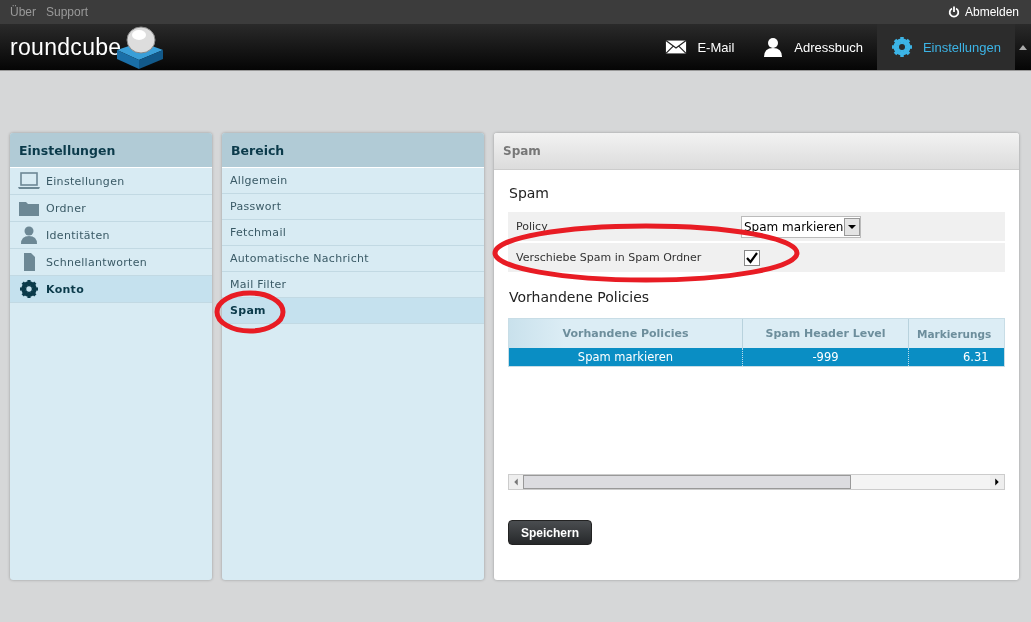  I want to click on table-row: Spam markieren -999 6.31, so click(756, 357).